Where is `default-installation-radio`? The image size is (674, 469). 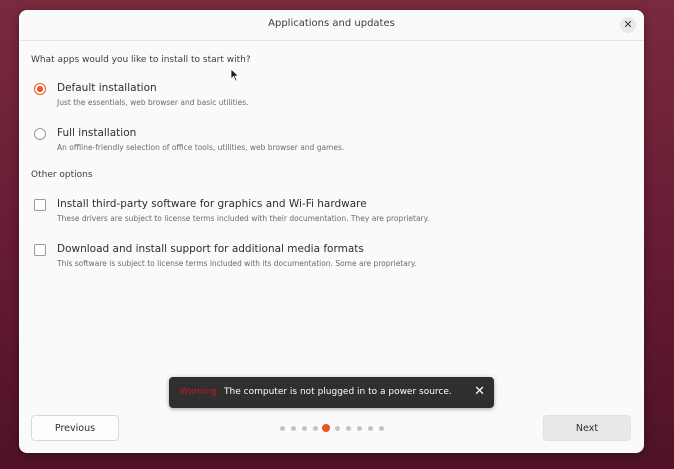
default-installation-radio is located at coordinates (40, 89).